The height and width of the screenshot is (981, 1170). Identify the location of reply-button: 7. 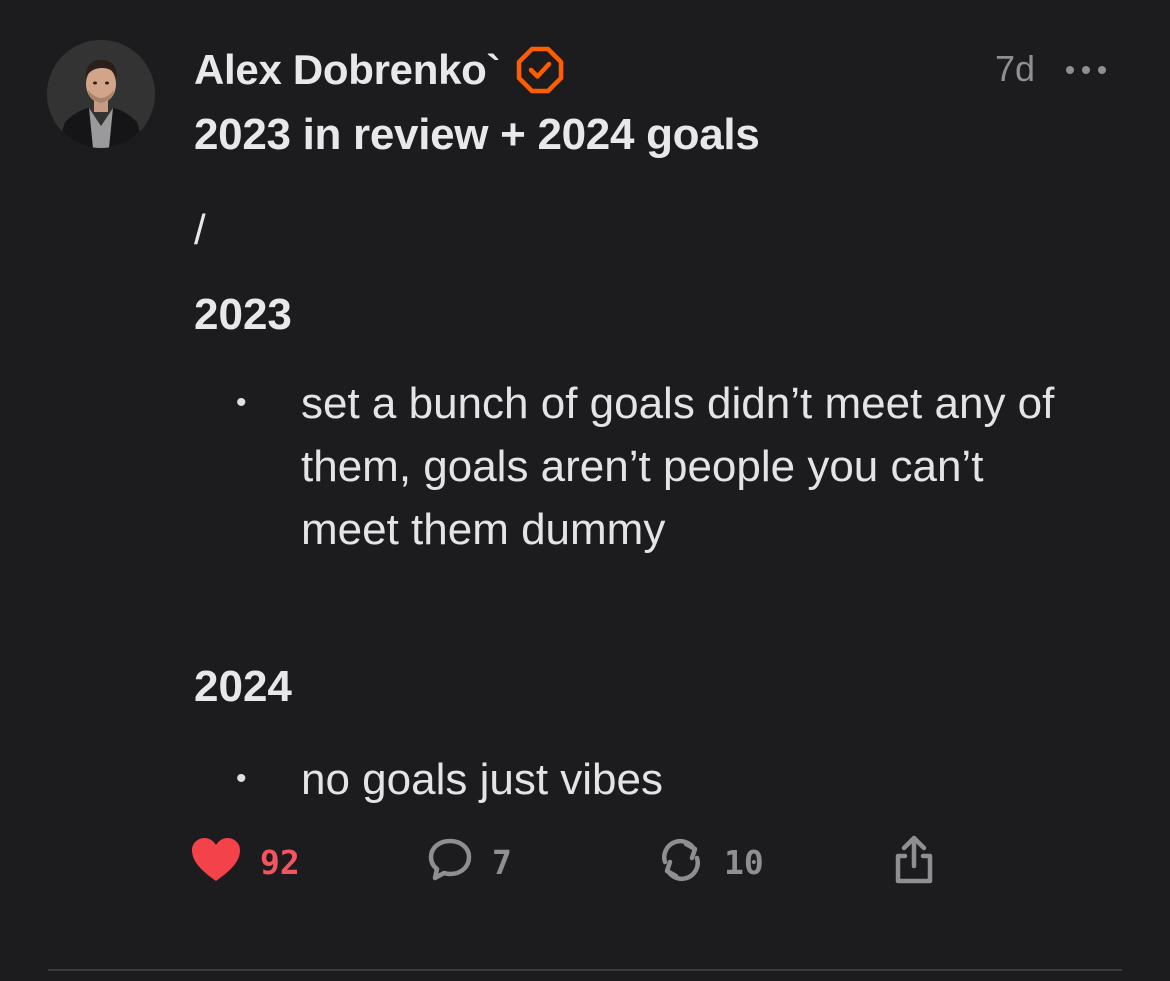
(469, 862).